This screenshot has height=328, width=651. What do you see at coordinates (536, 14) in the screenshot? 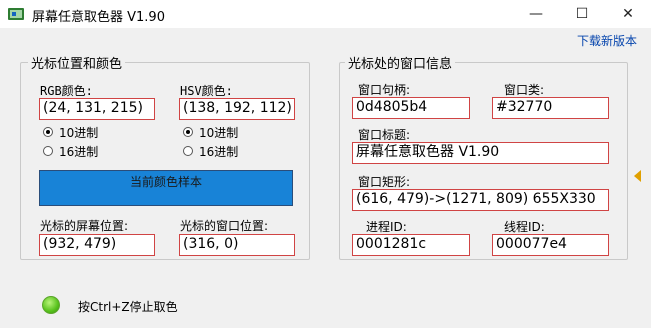
I see `minimize-button: —` at bounding box center [536, 14].